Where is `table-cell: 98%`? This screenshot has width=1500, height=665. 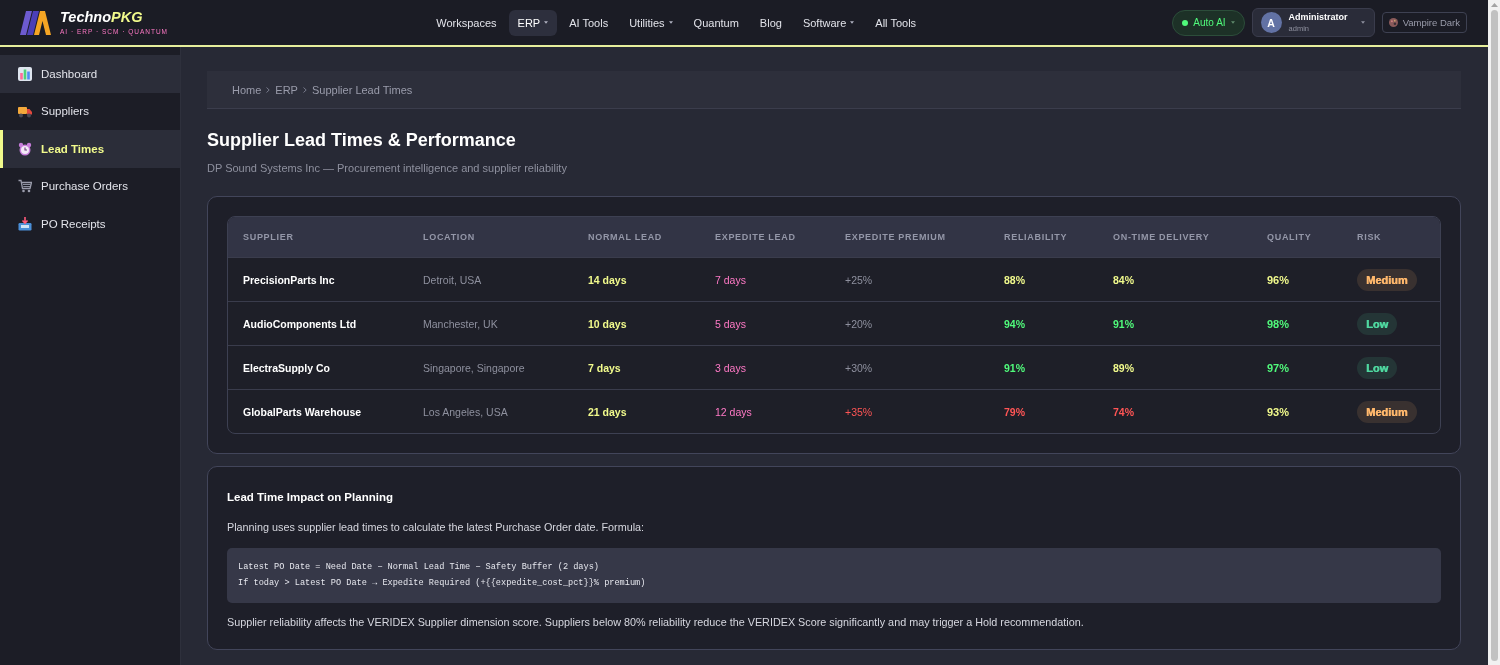 table-cell: 98% is located at coordinates (1278, 323).